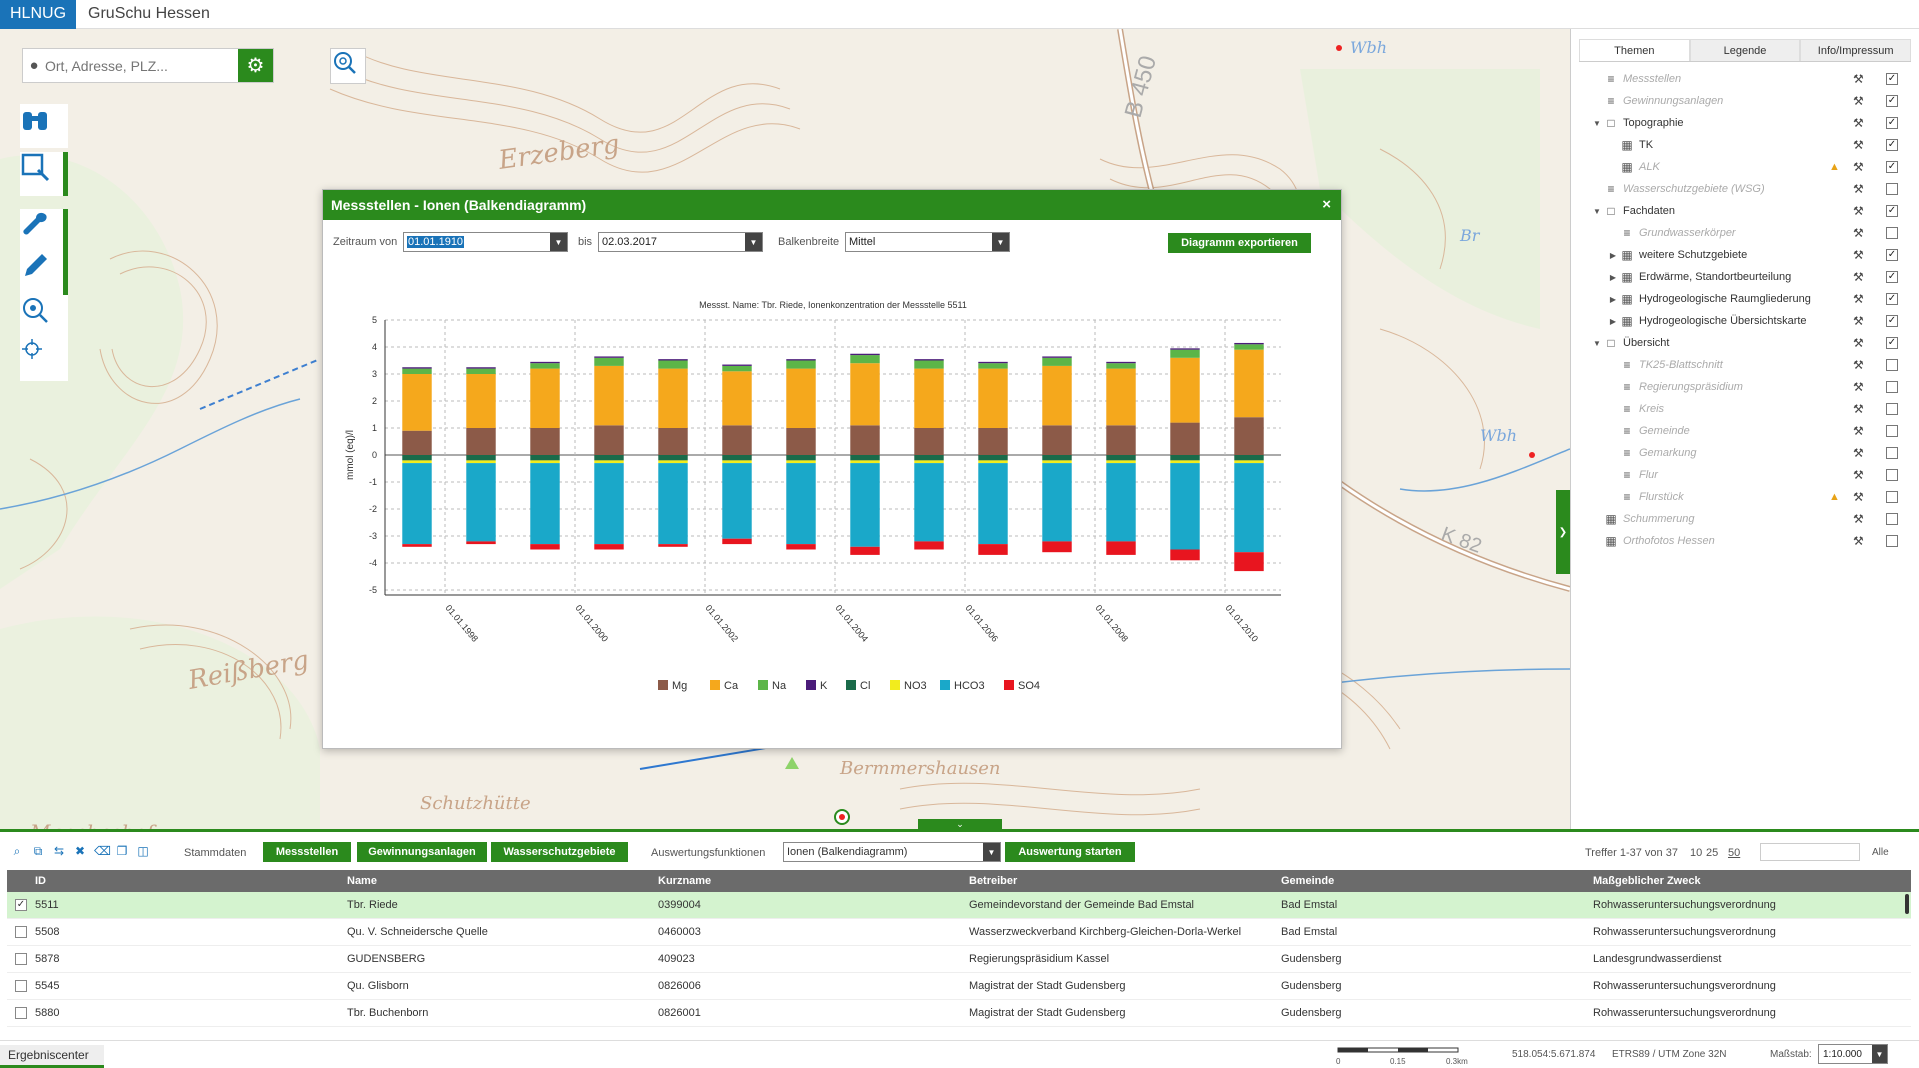  What do you see at coordinates (832, 205) in the screenshot?
I see `dialog-titlebar: Messstellen - Ionen (Balkendiagramm) ×` at bounding box center [832, 205].